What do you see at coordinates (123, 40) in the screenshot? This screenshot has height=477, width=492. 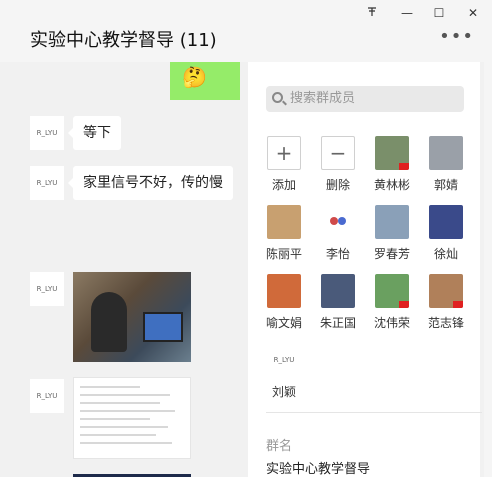 I see `window-title: 实验中心教学督导 (11)` at bounding box center [123, 40].